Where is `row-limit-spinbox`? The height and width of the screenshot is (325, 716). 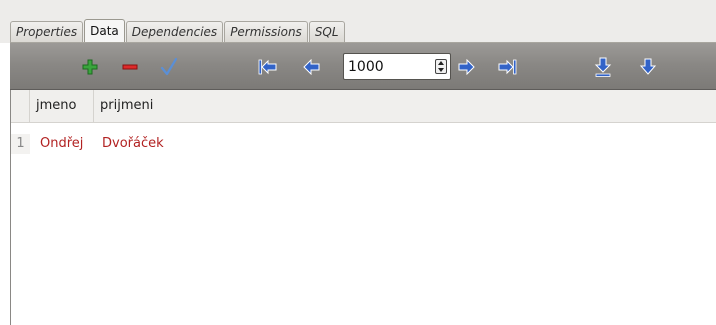 row-limit-spinbox is located at coordinates (397, 66).